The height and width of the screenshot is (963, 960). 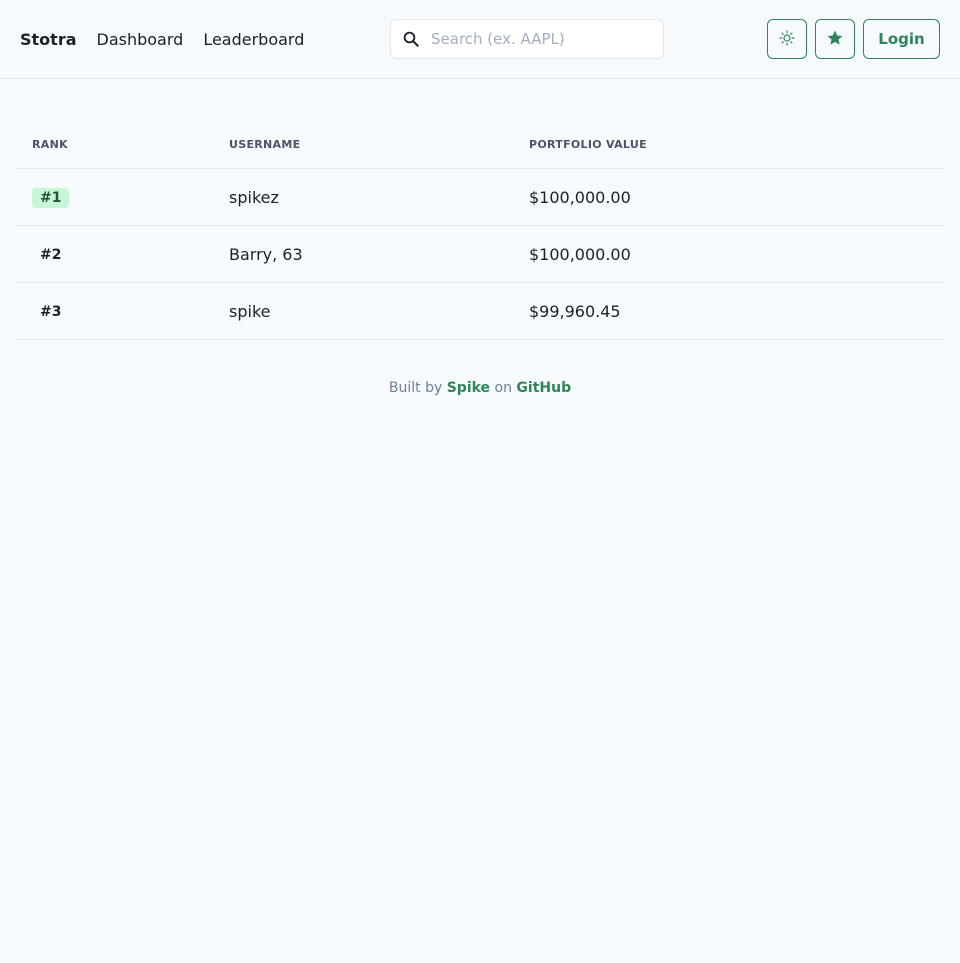 What do you see at coordinates (541, 39) in the screenshot?
I see `search-input` at bounding box center [541, 39].